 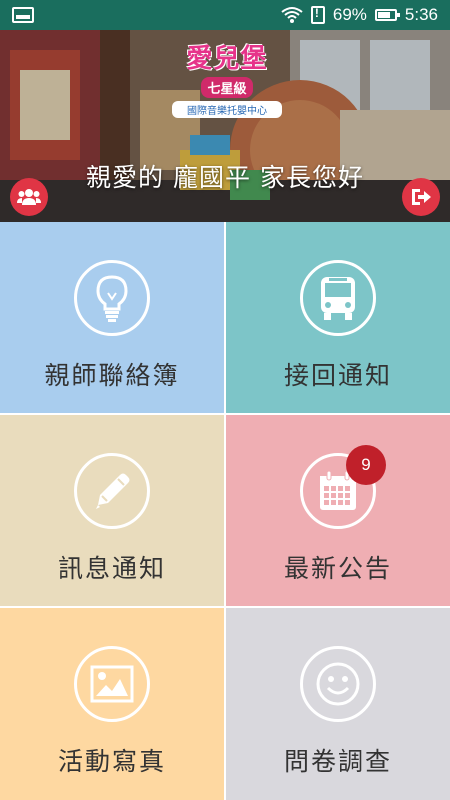 I want to click on status-bar-right: 69% 5:36, so click(x=359, y=15).